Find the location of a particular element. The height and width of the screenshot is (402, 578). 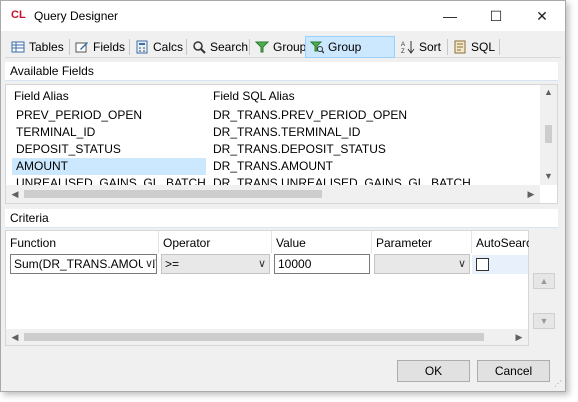

tab-label: Sort is located at coordinates (430, 47).